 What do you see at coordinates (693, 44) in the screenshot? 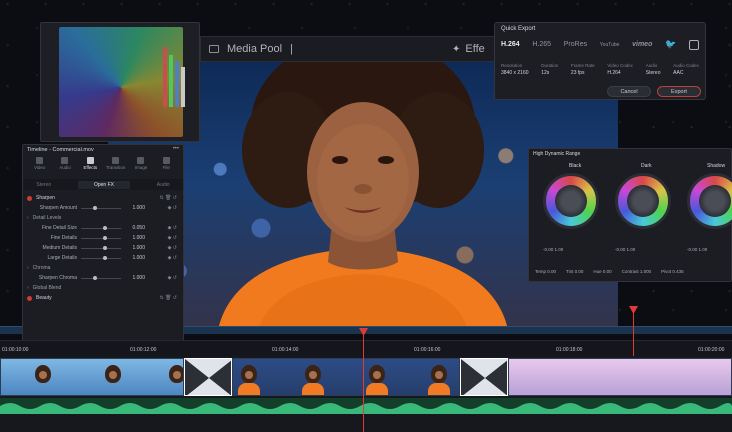
I see `tiktok-icon` at bounding box center [693, 44].